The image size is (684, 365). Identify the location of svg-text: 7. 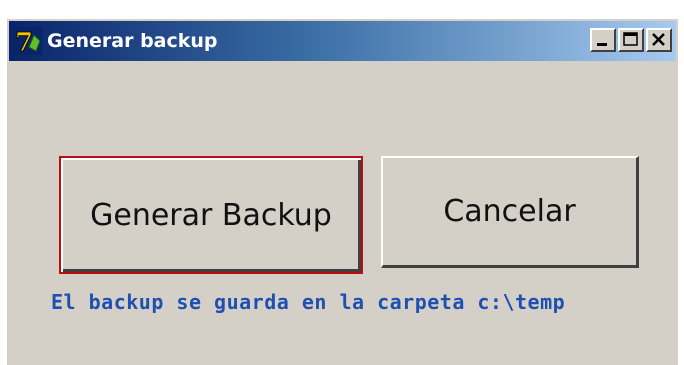
(24, 41).